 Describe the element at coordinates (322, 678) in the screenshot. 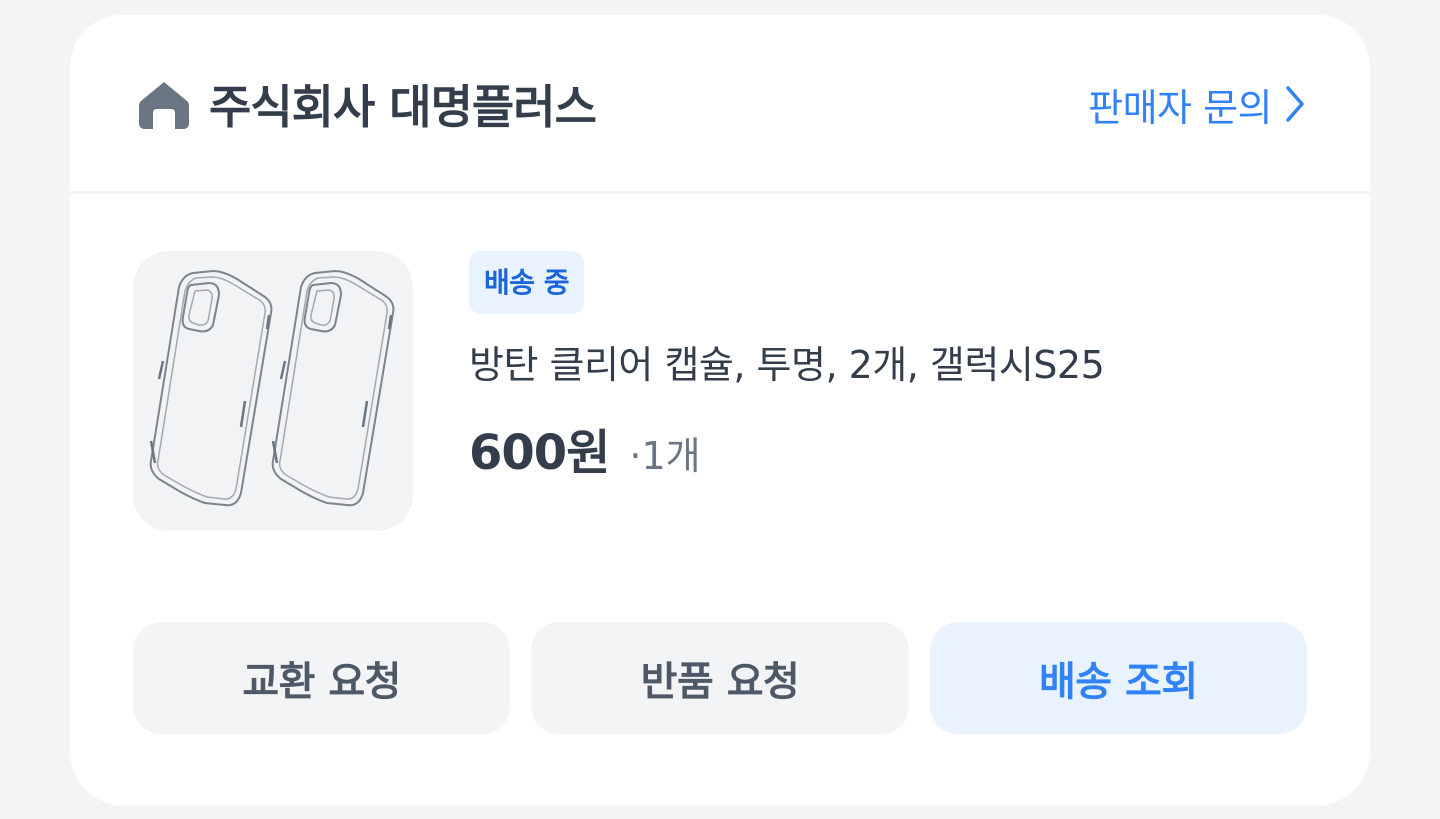

I see `exchange-request-button: 교환 요청` at that location.